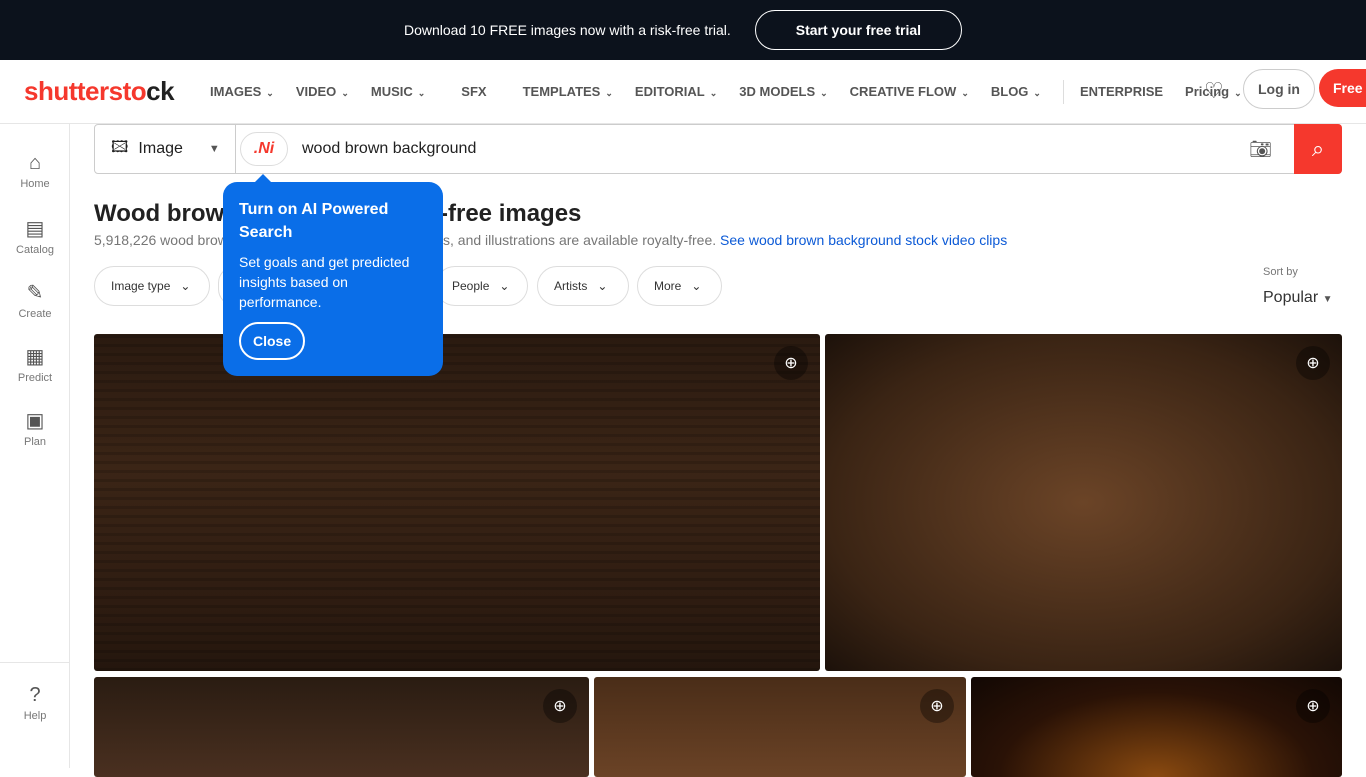 The height and width of the screenshot is (777, 1366). I want to click on search-type-label: Image, so click(160, 148).